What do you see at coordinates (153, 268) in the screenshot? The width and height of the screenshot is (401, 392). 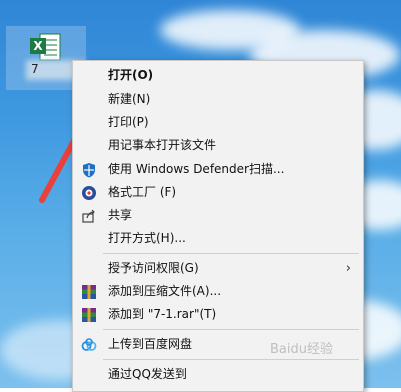 I see `menu-item-label: 授予访问权限(G)` at bounding box center [153, 268].